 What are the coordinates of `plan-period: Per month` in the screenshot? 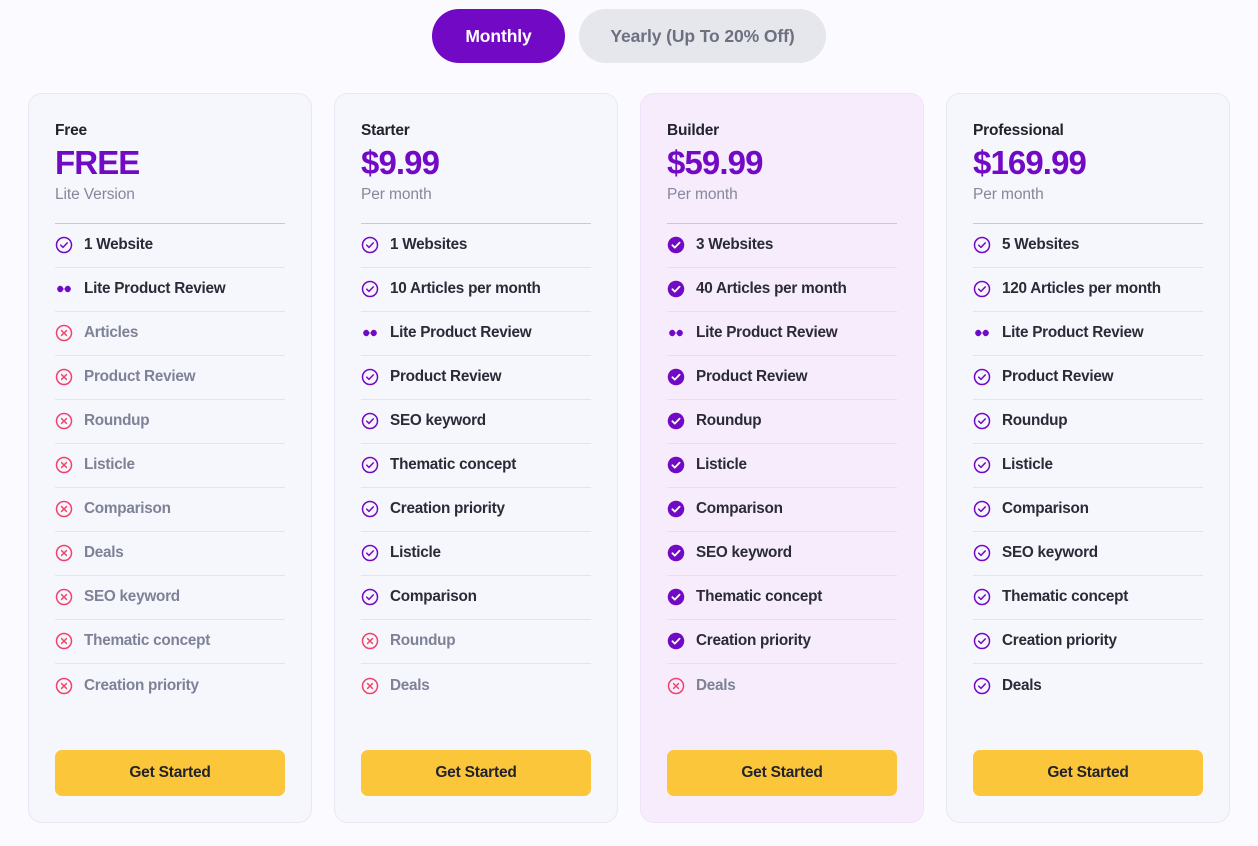 It's located at (1008, 194).